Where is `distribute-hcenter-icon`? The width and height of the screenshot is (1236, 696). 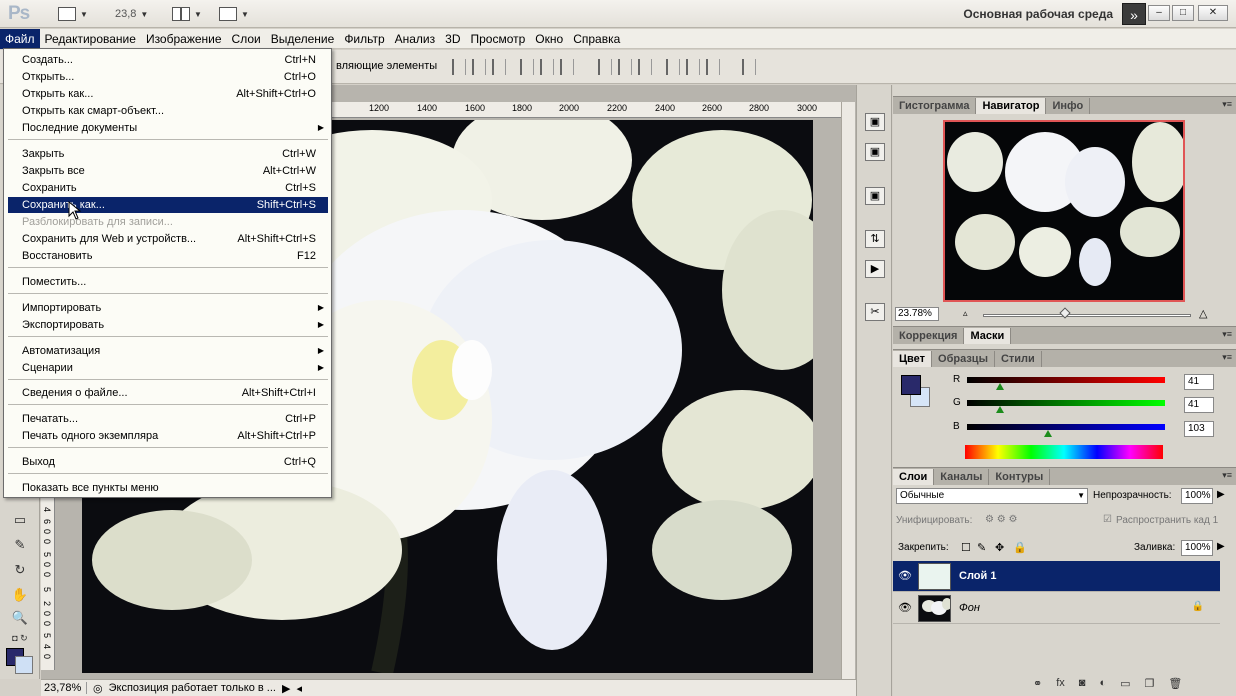
distribute-hcenter-icon is located at coordinates (693, 67).